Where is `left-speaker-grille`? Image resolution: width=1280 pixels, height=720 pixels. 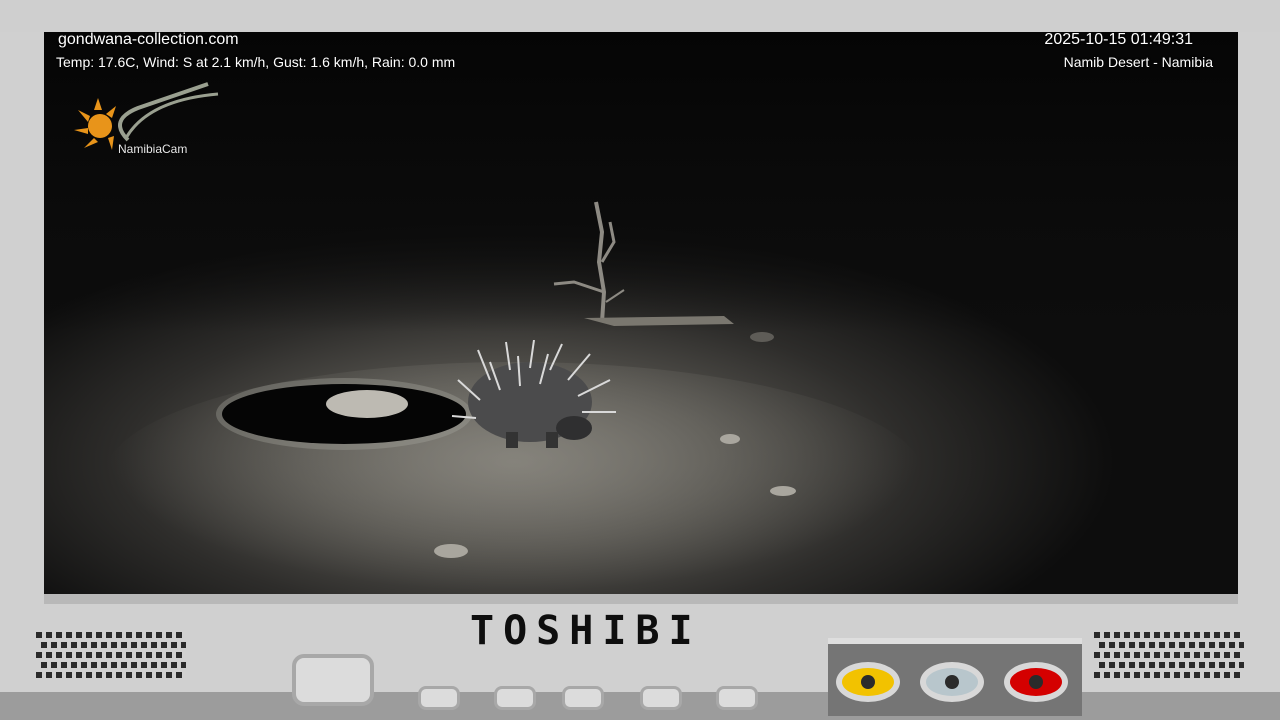 left-speaker-grille is located at coordinates (110, 655).